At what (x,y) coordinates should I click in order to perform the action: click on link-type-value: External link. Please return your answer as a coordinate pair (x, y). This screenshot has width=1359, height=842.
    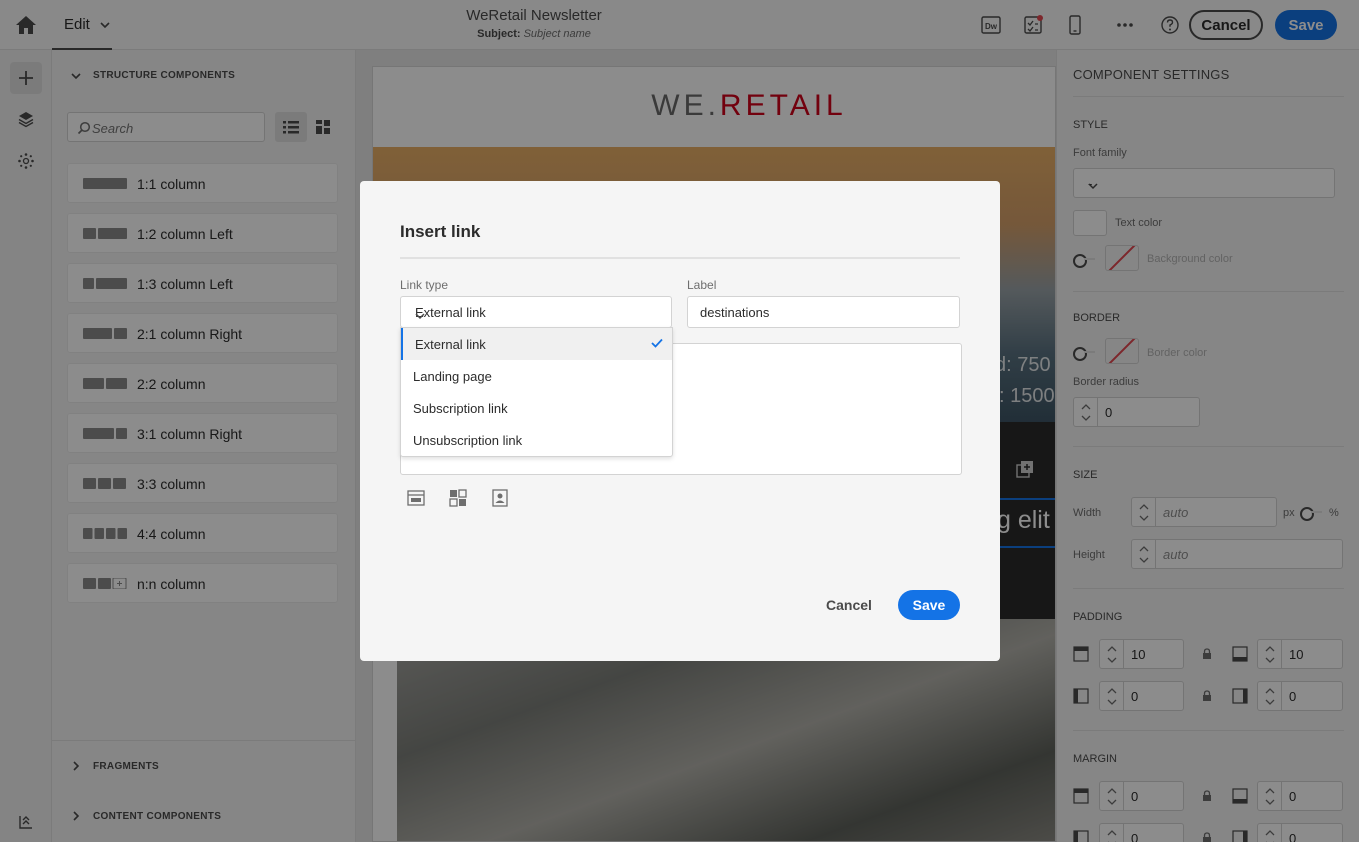
    Looking at the image, I should click on (450, 312).